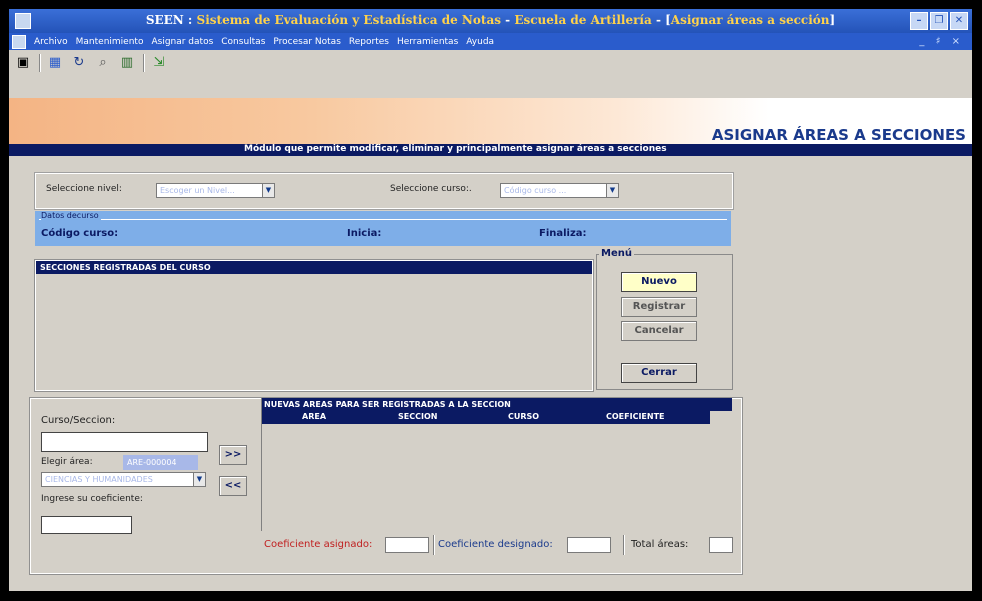  What do you see at coordinates (79, 63) in the screenshot?
I see `refresh-icon: ↻` at bounding box center [79, 63].